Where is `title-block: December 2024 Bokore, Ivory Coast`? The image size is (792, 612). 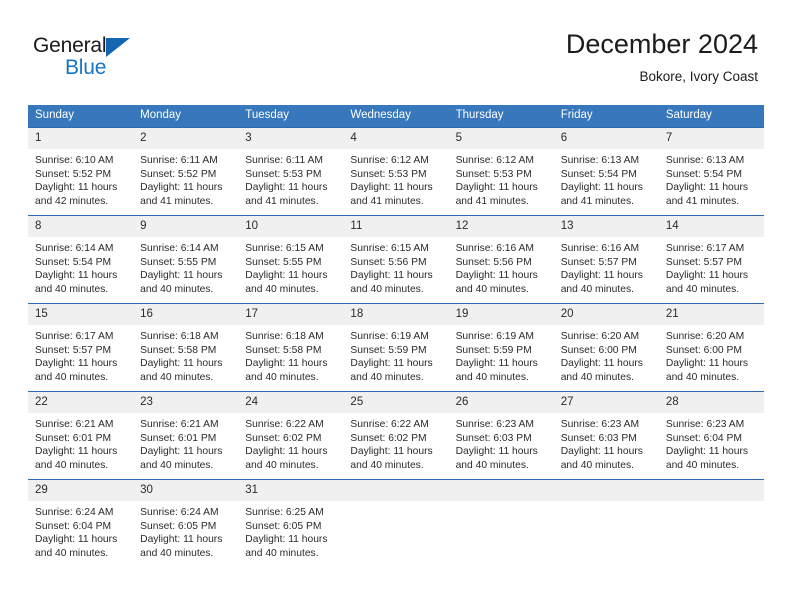 title-block: December 2024 Bokore, Ivory Coast is located at coordinates (662, 57).